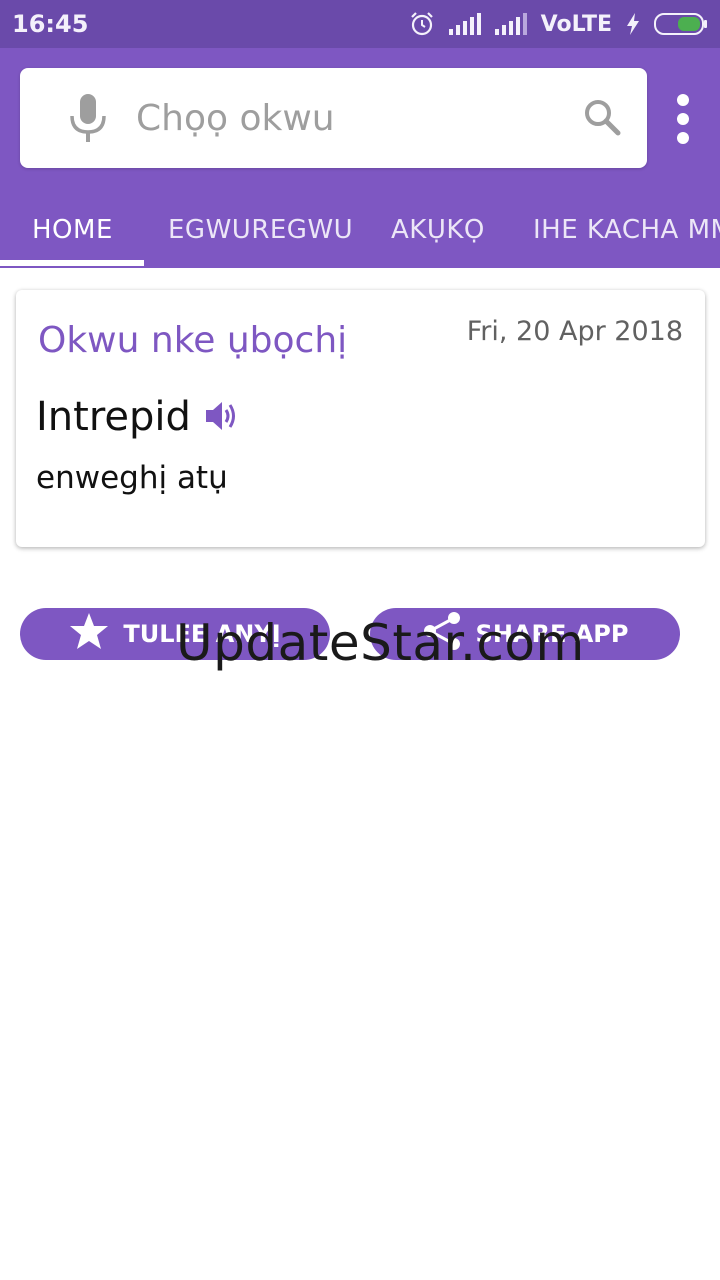  I want to click on tab-home: HOME, so click(72, 236).